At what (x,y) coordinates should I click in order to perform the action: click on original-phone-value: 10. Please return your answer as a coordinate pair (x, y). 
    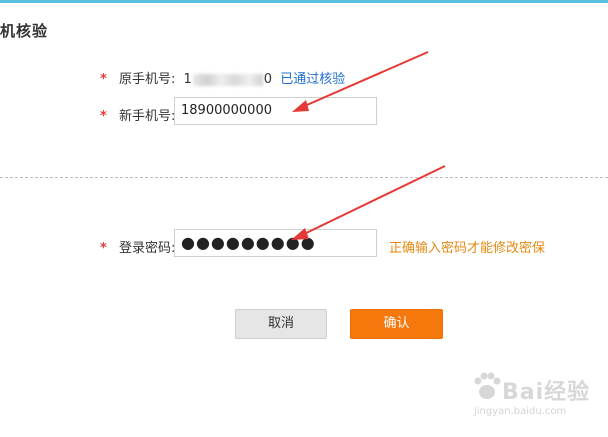
    Looking at the image, I should click on (227, 79).